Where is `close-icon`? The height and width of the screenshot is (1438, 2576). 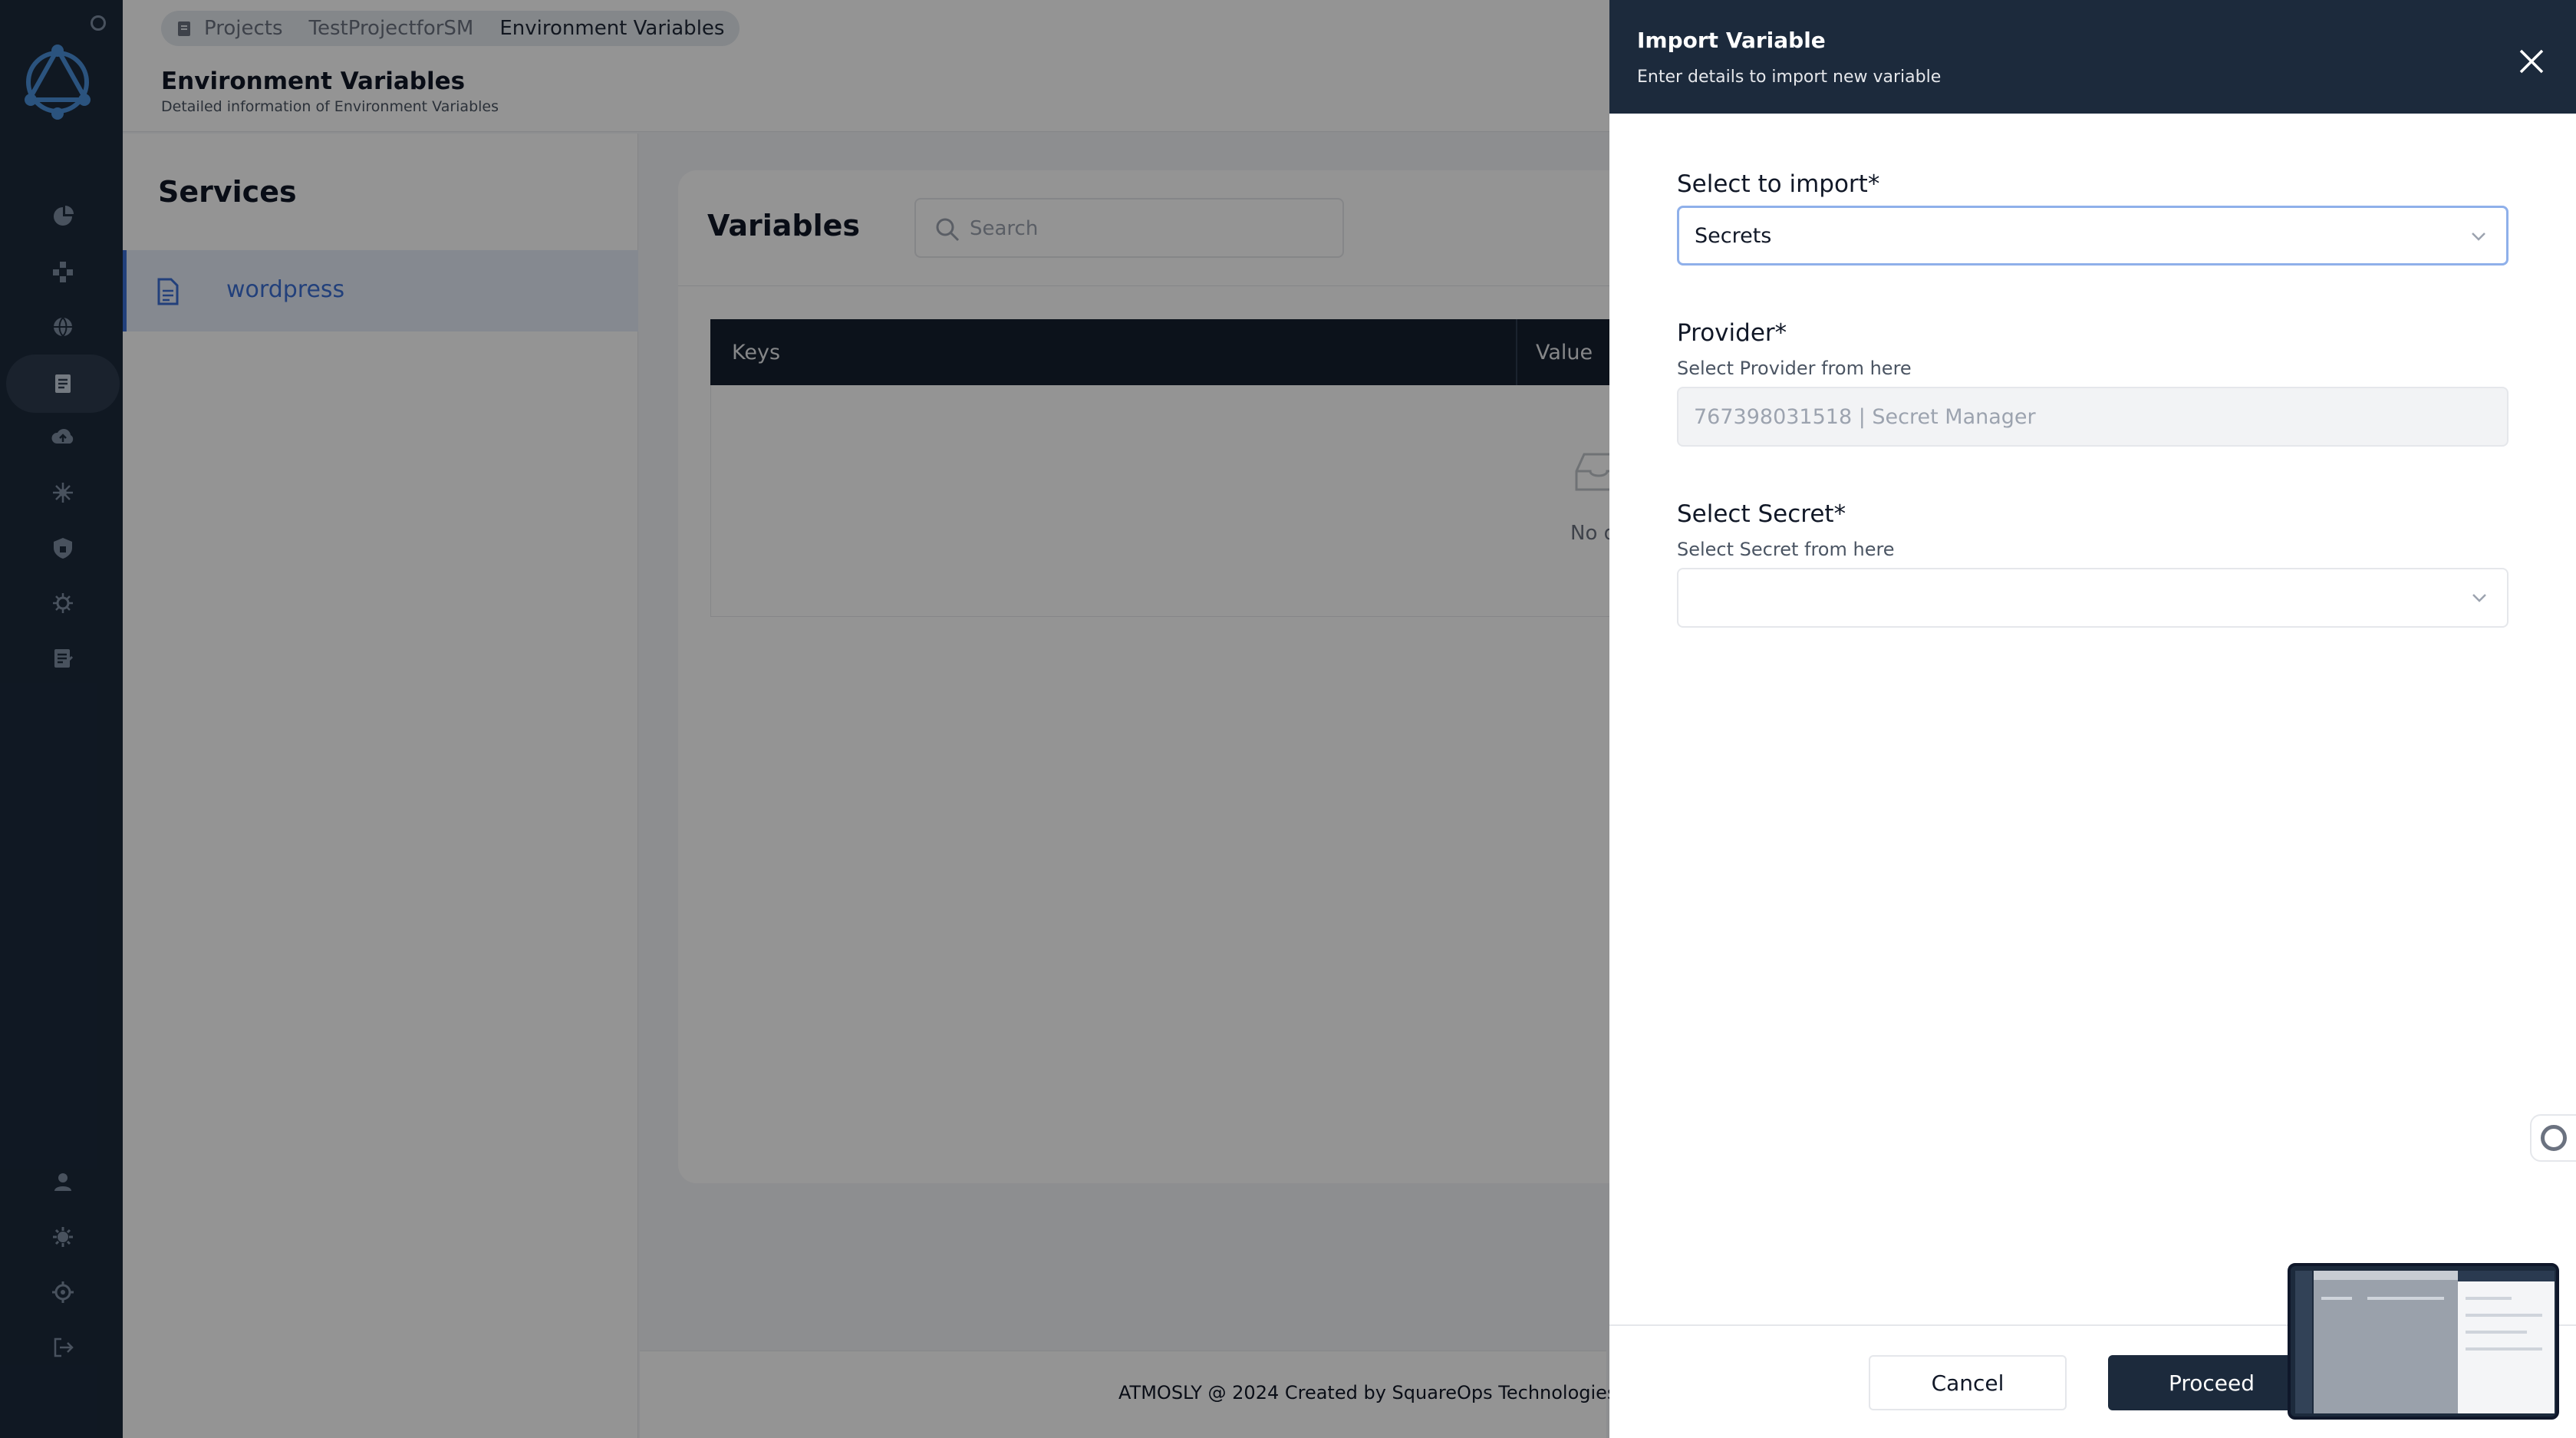 close-icon is located at coordinates (2531, 61).